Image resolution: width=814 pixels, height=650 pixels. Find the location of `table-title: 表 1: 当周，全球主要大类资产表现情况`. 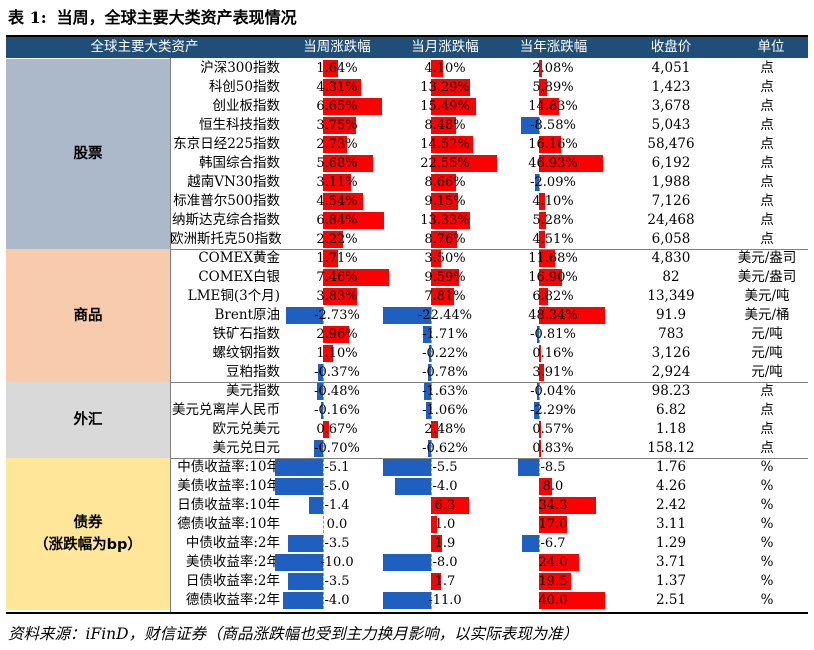

table-title: 表 1: 当周，全球主要大类资产表现情况 is located at coordinates (152, 16).